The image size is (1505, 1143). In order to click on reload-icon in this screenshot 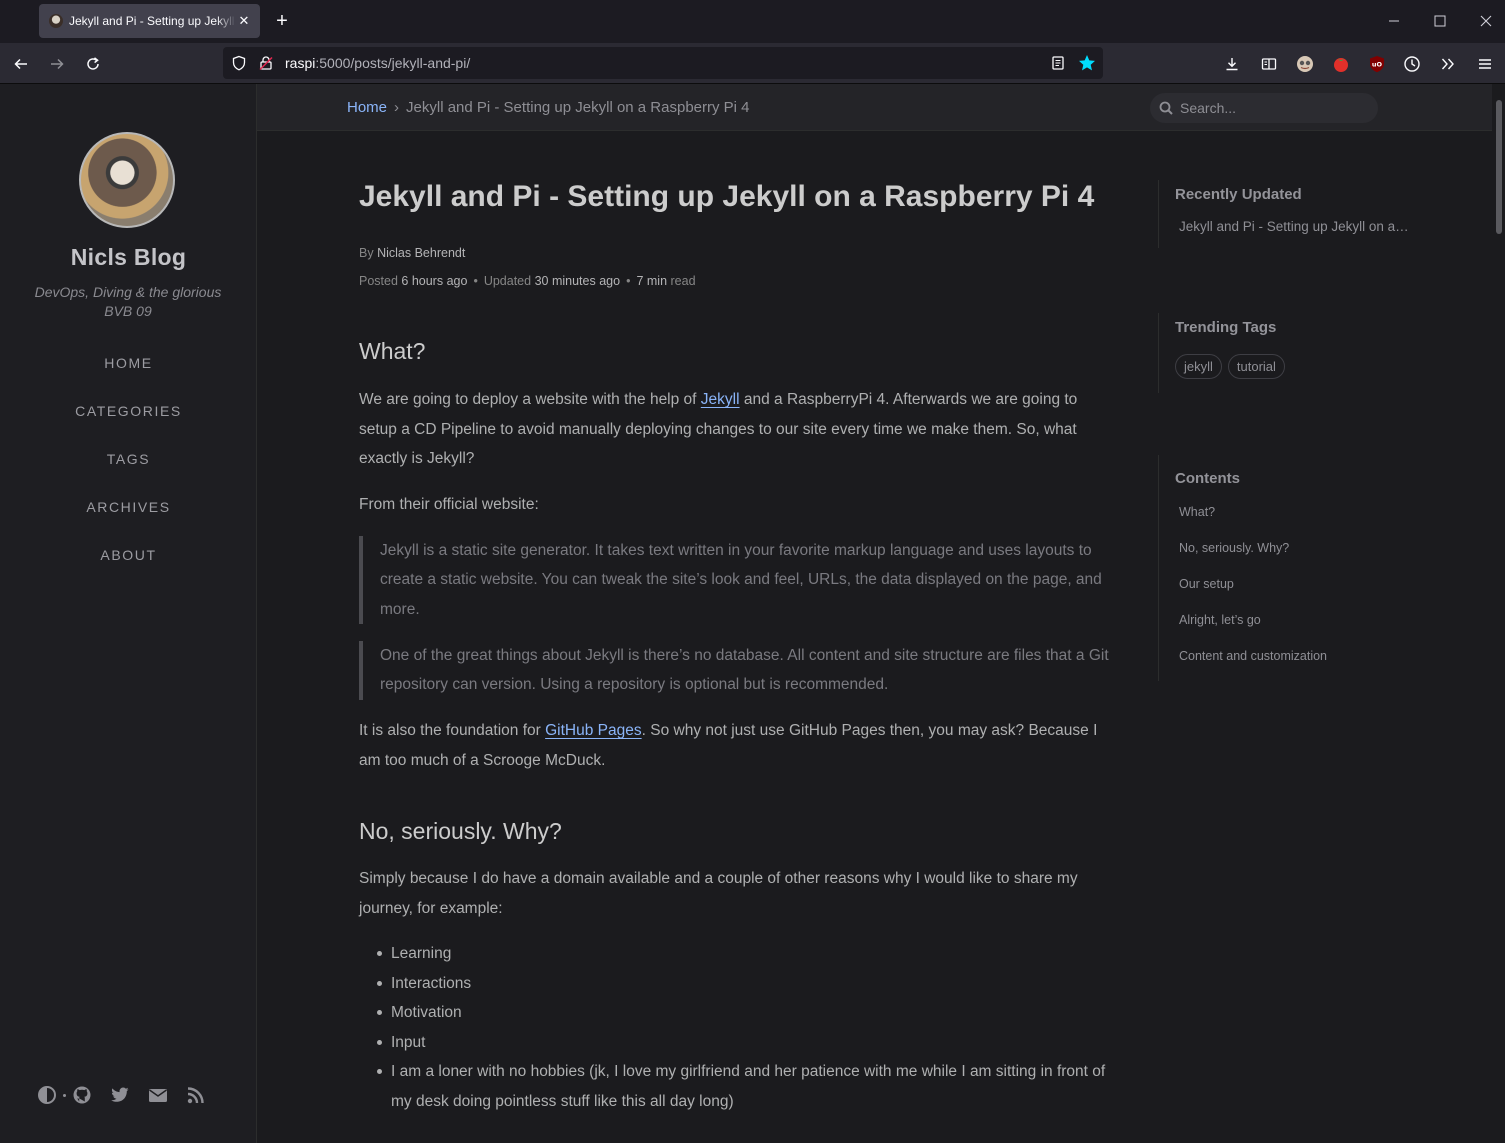, I will do `click(93, 64)`.